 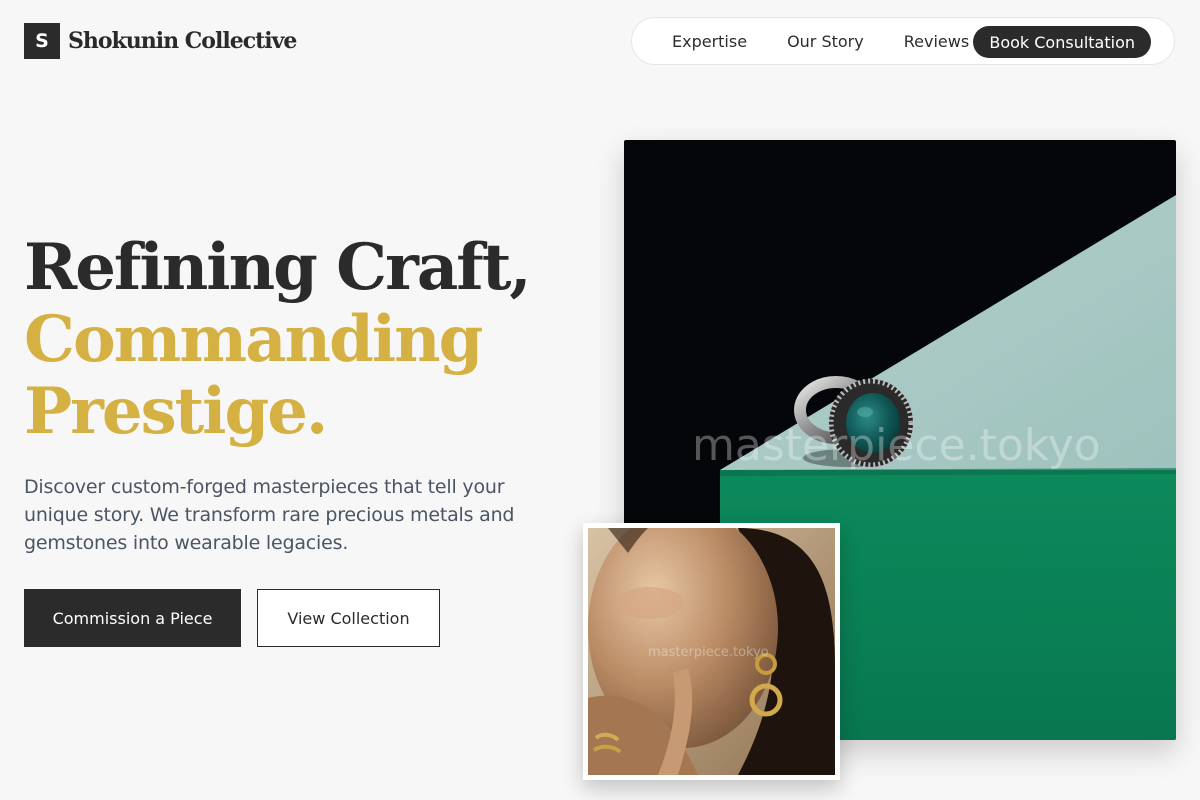 What do you see at coordinates (348, 618) in the screenshot?
I see `view-collection-button: View Collection` at bounding box center [348, 618].